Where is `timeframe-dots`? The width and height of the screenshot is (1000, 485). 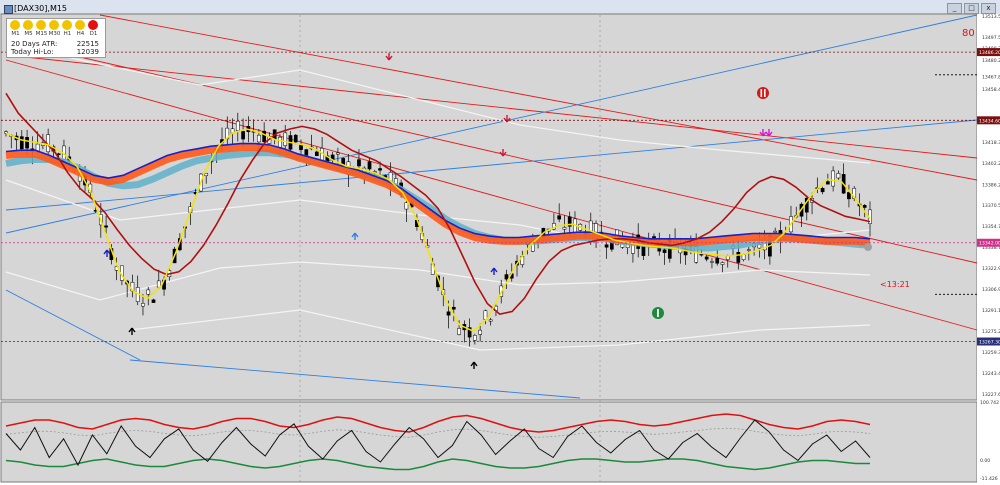
timeframe-dots is located at coordinates (54, 25).